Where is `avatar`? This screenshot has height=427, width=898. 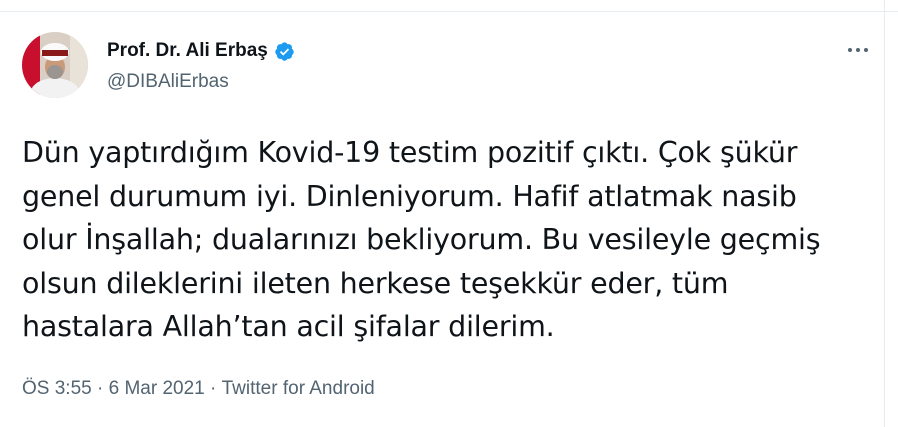 avatar is located at coordinates (55, 65).